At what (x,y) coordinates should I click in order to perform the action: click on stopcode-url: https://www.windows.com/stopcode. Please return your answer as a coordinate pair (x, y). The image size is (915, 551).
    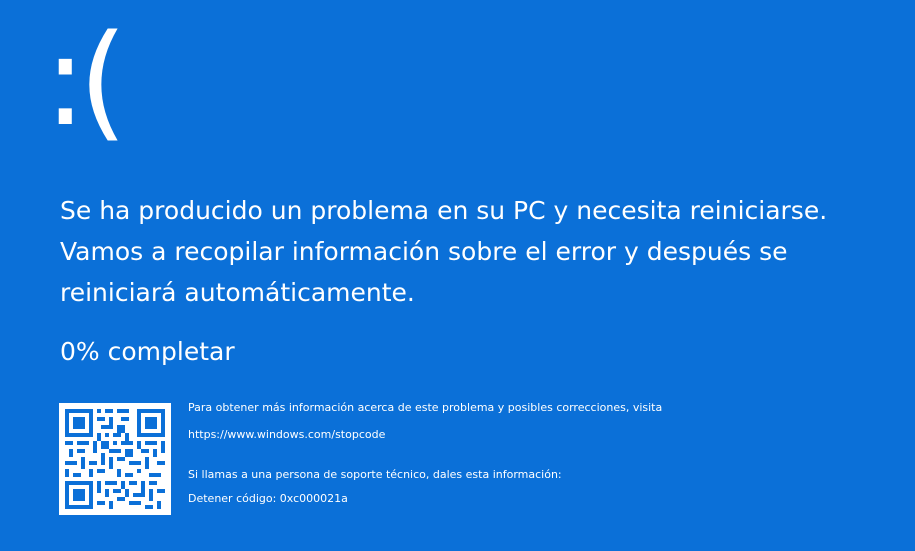
    Looking at the image, I should click on (287, 434).